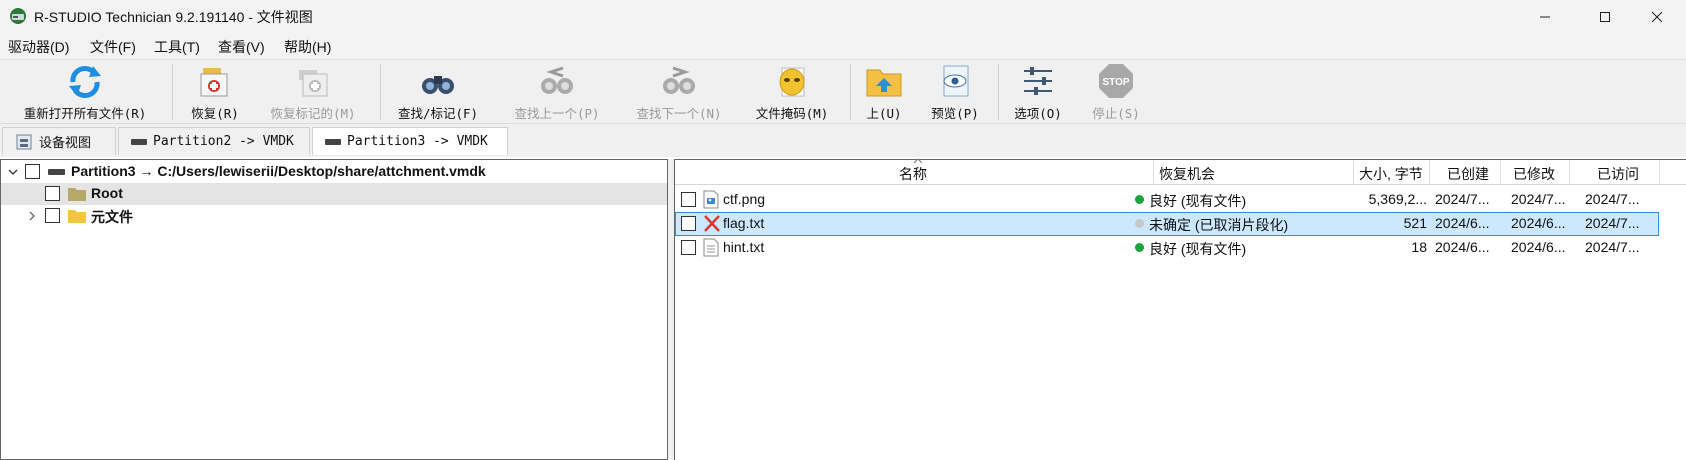  What do you see at coordinates (1618, 174) in the screenshot?
I see `column-header-accessed: 已访问` at bounding box center [1618, 174].